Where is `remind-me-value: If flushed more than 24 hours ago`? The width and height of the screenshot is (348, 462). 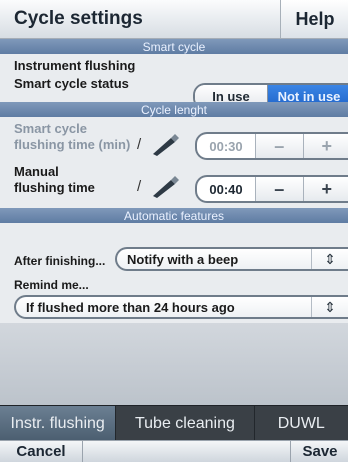
remind-me-value: If flushed more than 24 hours ago is located at coordinates (168, 307).